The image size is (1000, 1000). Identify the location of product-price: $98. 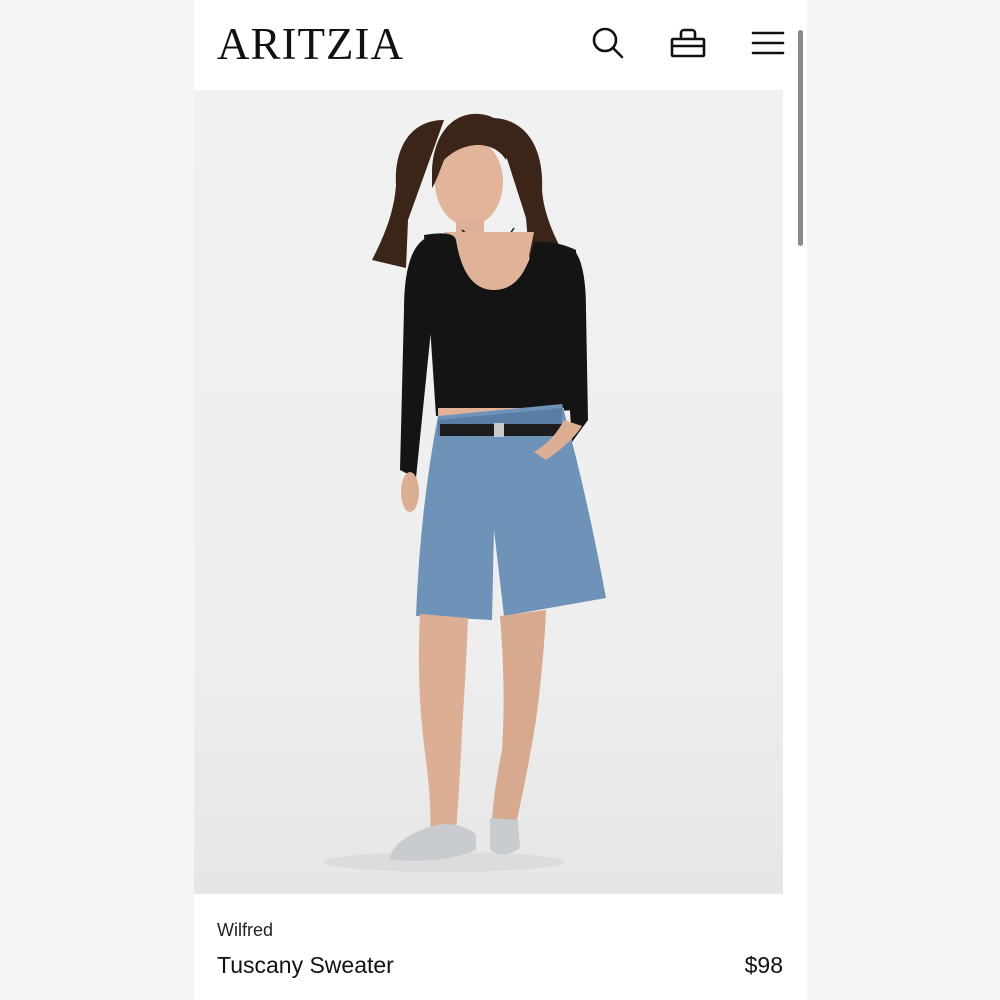
(763, 965).